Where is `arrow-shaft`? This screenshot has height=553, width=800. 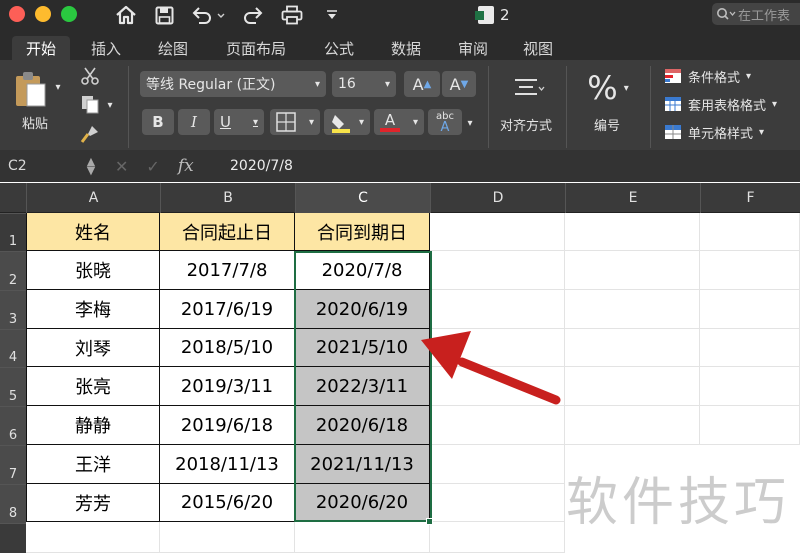 arrow-shaft is located at coordinates (509, 381).